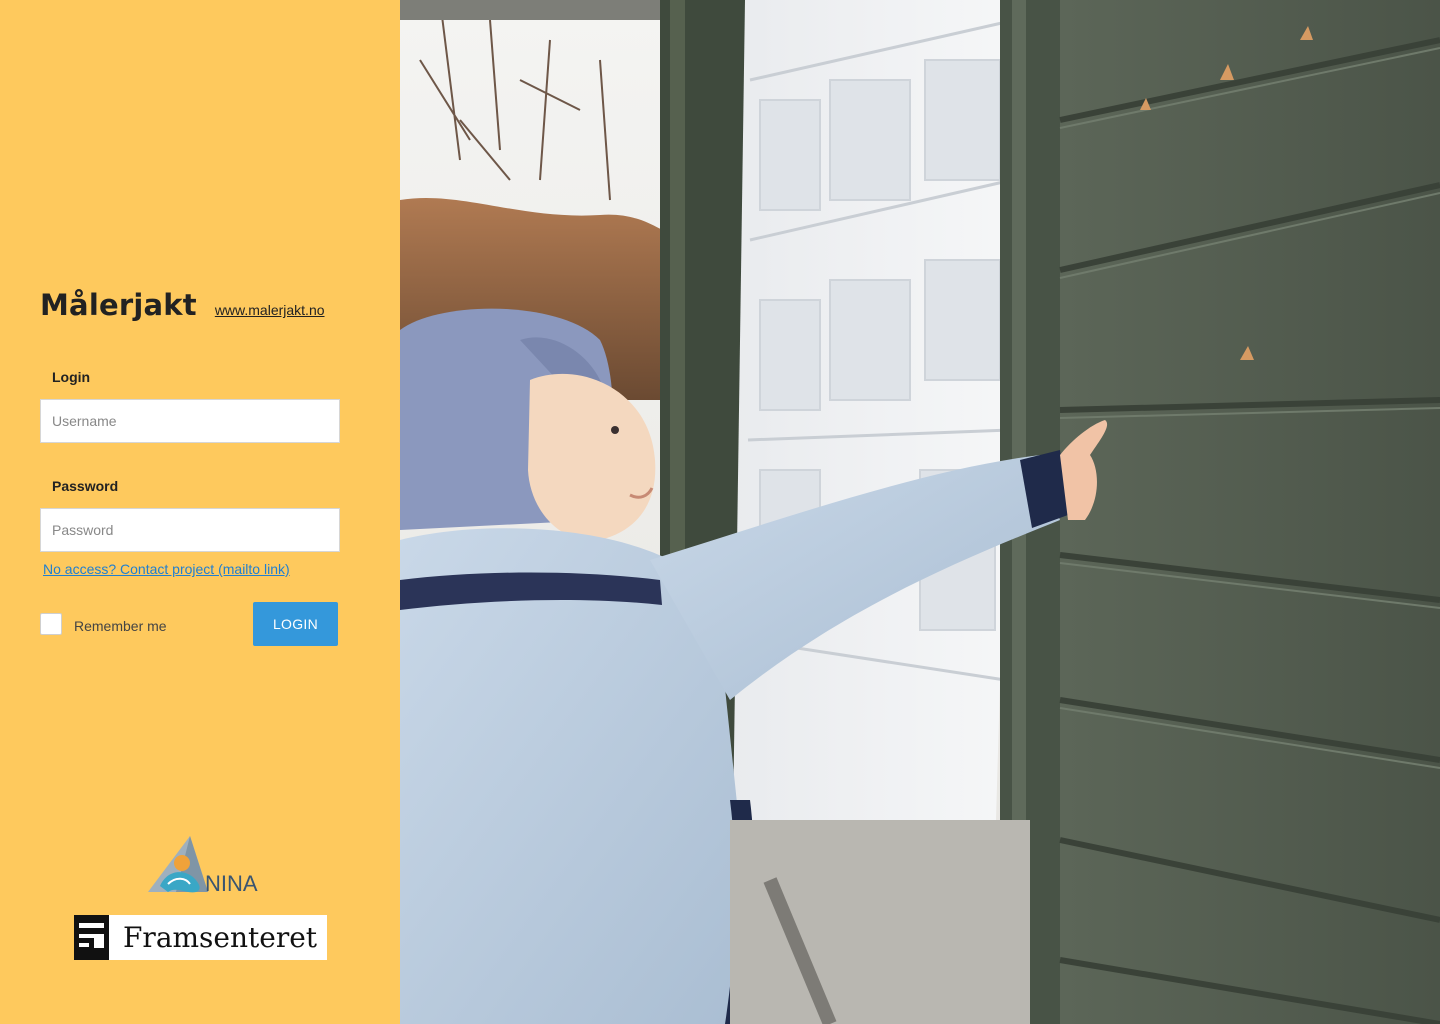 The image size is (1440, 1024). Describe the element at coordinates (51, 624) in the screenshot. I see `remember-me-checkbox` at that location.